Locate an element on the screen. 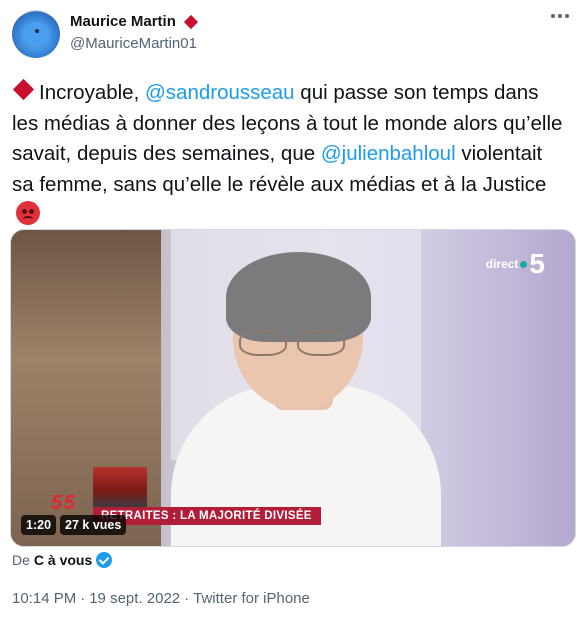 Image resolution: width=583 pixels, height=622 pixels. video-duration: 1:20 is located at coordinates (39, 525).